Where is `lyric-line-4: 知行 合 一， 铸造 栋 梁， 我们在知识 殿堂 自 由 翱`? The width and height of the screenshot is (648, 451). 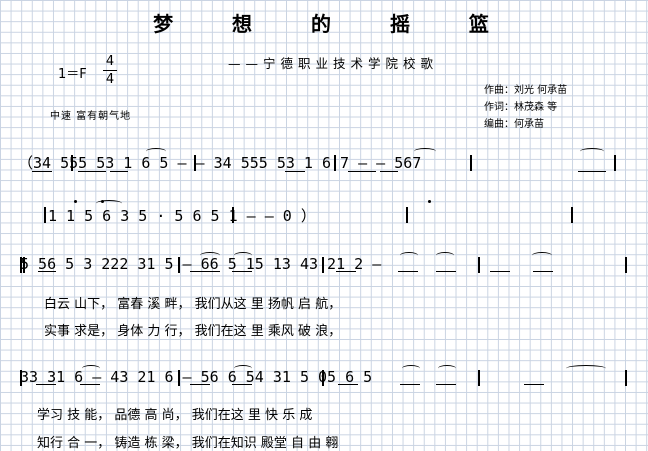 lyric-line-4: 知行 合 一， 铸造 栋 梁， 我们在知识 殿堂 自 由 翱 is located at coordinates (188, 443).